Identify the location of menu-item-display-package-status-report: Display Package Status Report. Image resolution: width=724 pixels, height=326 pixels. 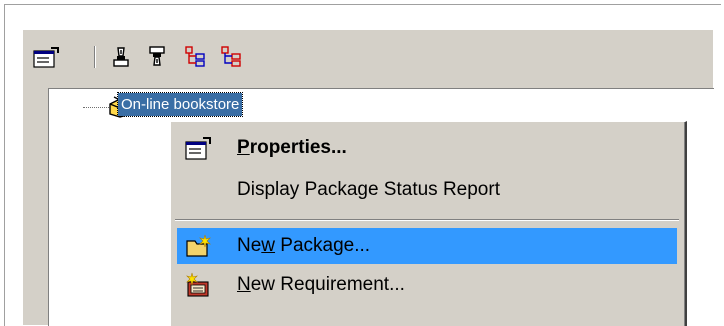
(427, 190).